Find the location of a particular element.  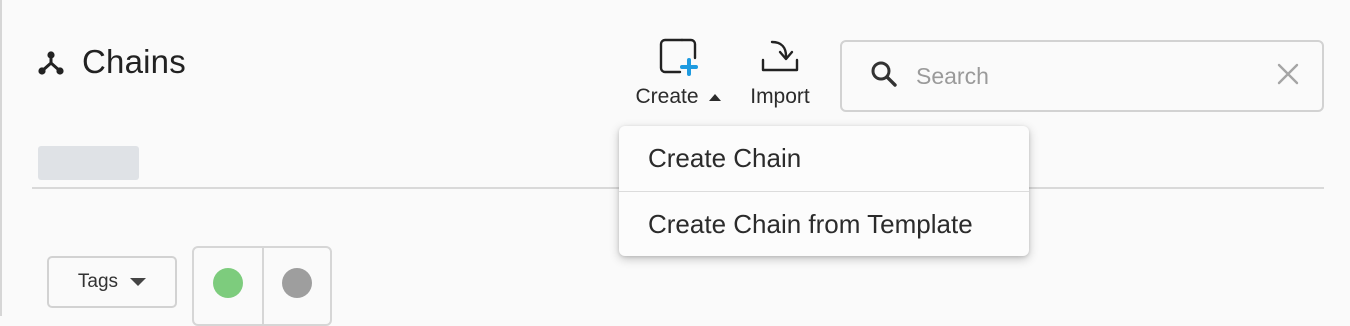

inactive-status-dot is located at coordinates (297, 283).